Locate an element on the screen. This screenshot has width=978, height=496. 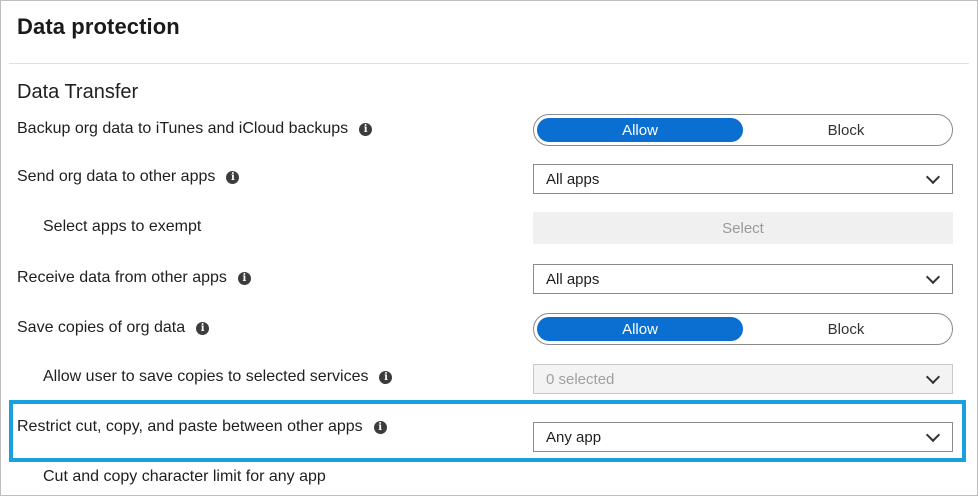
backup-toggle: Allow Block is located at coordinates (743, 130).